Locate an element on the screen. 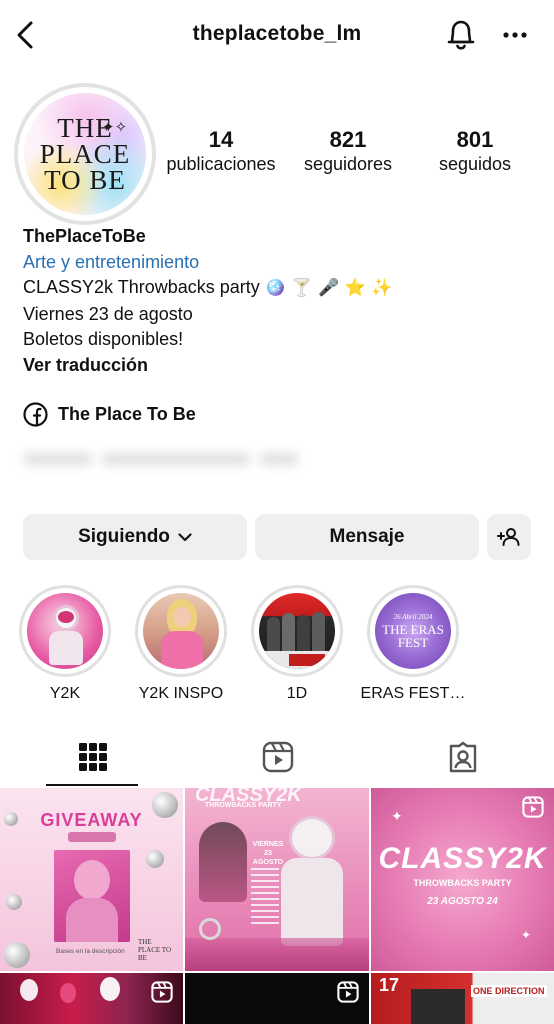  tab-posts-grid is located at coordinates (92, 757).